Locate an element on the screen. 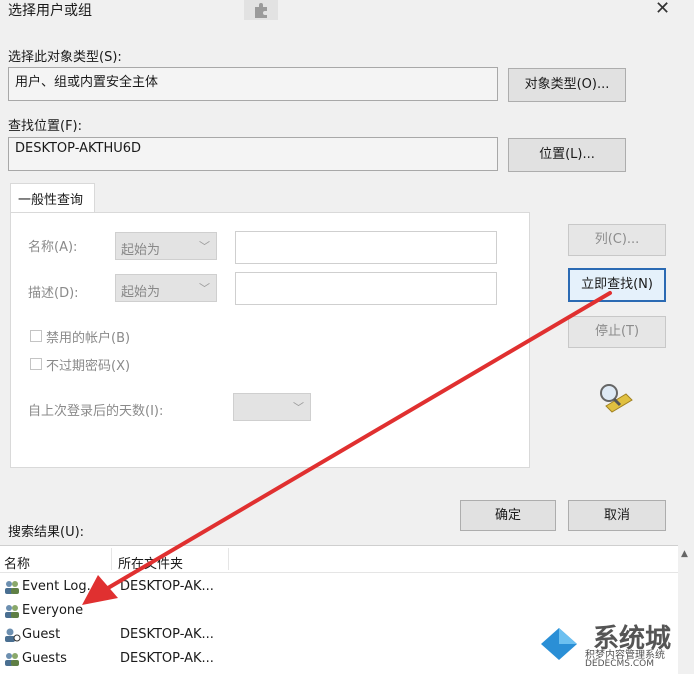 The image size is (694, 674). site-watermark: 系统城 积梦内容管理系统 DEDECMS.COM is located at coordinates (613, 646).